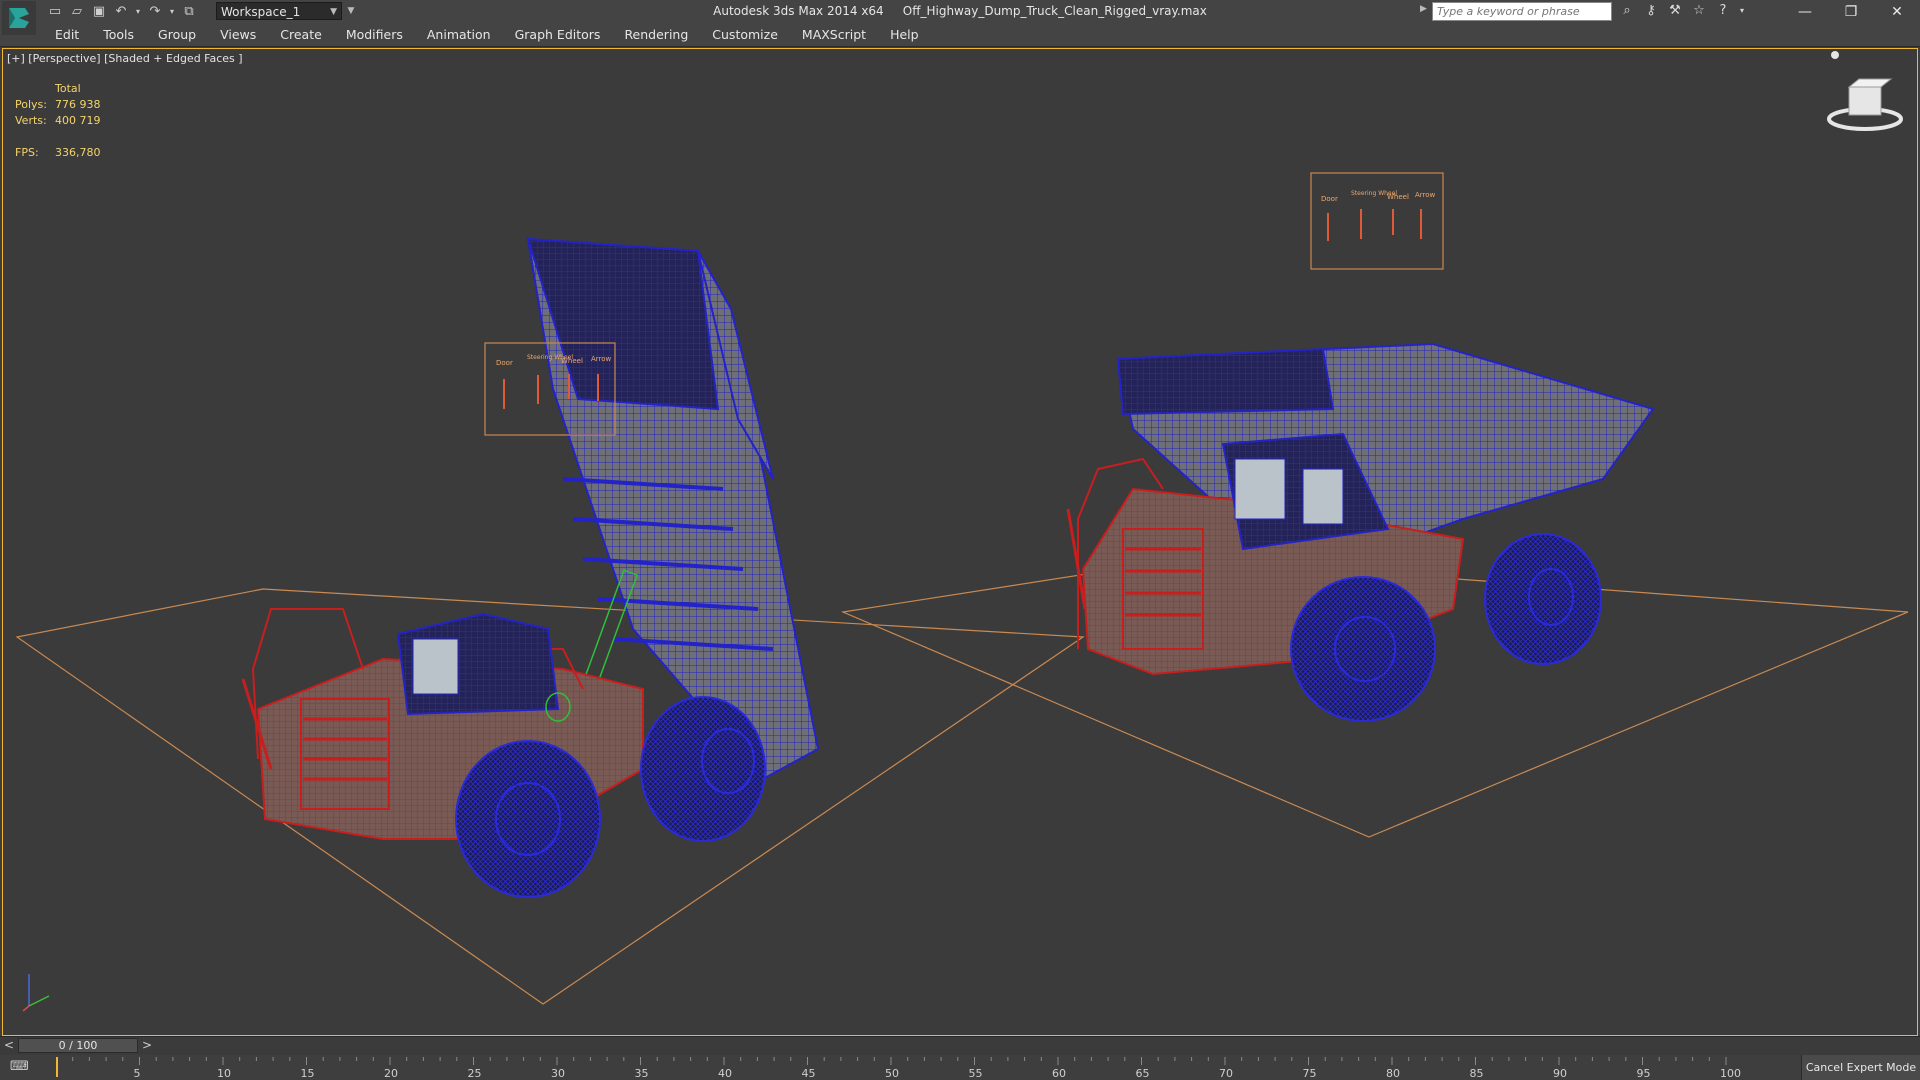 The width and height of the screenshot is (1920, 1080). Describe the element at coordinates (138, 12) in the screenshot. I see `undo-dropdown-icon: ▾` at that location.